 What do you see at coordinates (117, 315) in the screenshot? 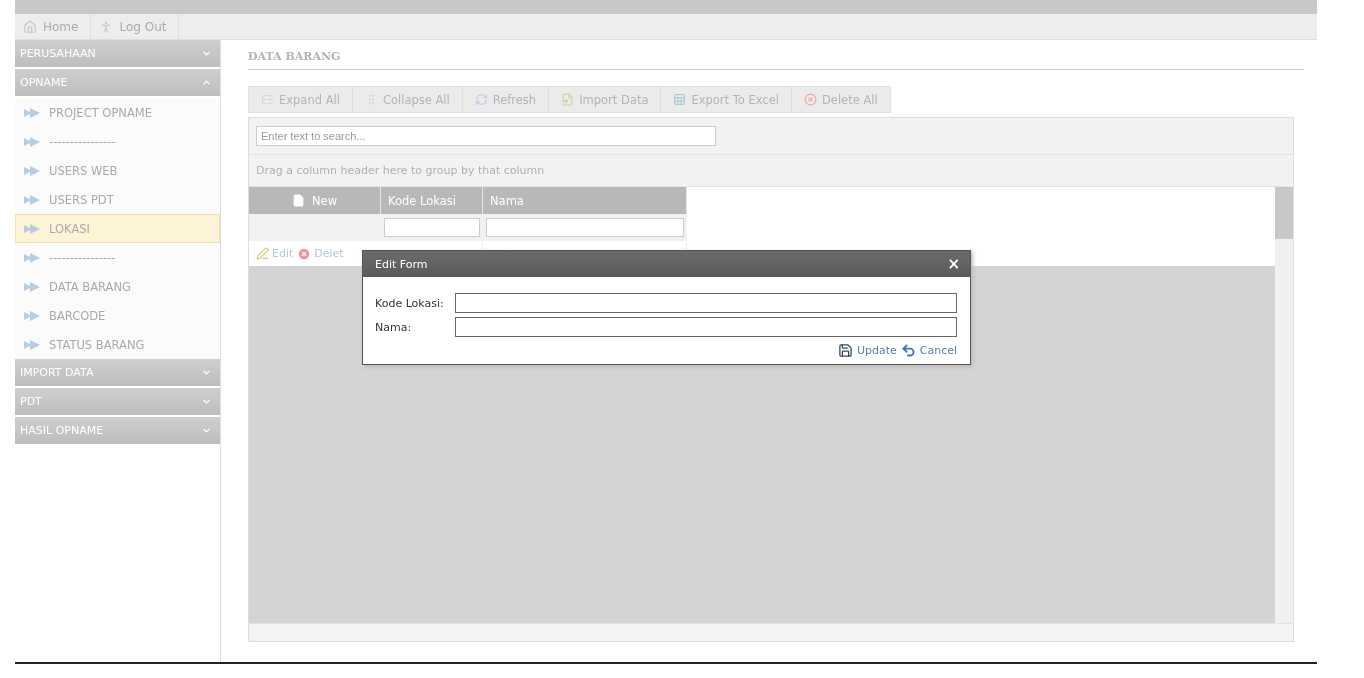
I see `sidebar-item: BARCODE` at bounding box center [117, 315].